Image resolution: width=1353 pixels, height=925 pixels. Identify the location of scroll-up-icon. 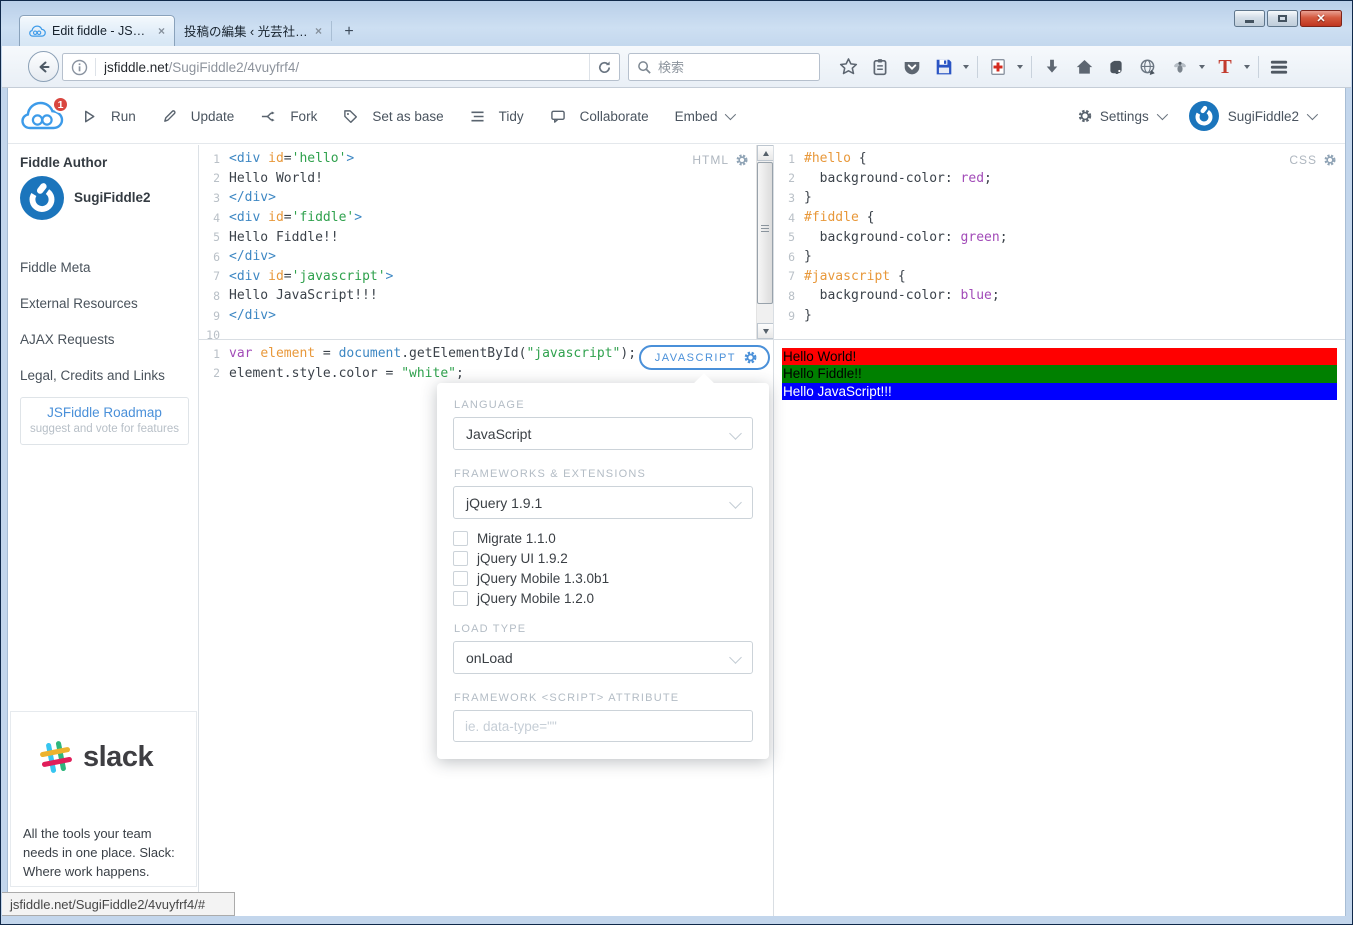
(765, 153).